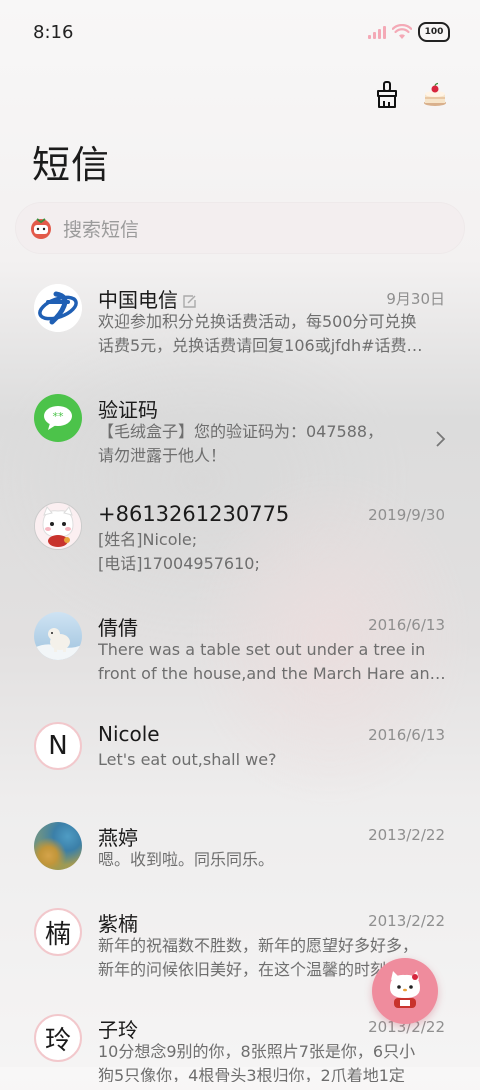 This screenshot has width=480, height=1090. Describe the element at coordinates (402, 31) in the screenshot. I see `wifi-icon` at that location.